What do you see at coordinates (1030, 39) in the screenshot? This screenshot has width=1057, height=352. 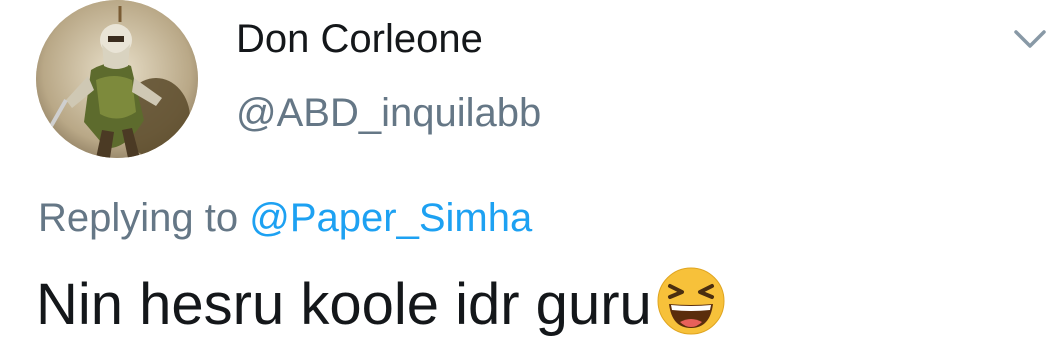 I see `chevron-down-icon` at bounding box center [1030, 39].